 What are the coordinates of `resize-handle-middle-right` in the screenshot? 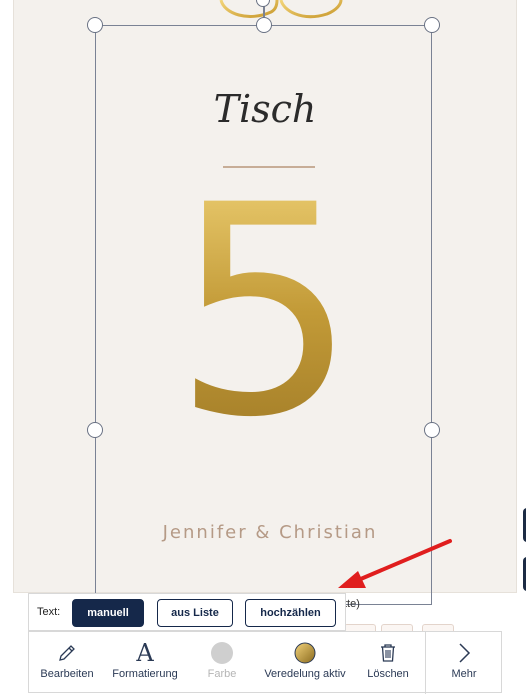 It's located at (432, 430).